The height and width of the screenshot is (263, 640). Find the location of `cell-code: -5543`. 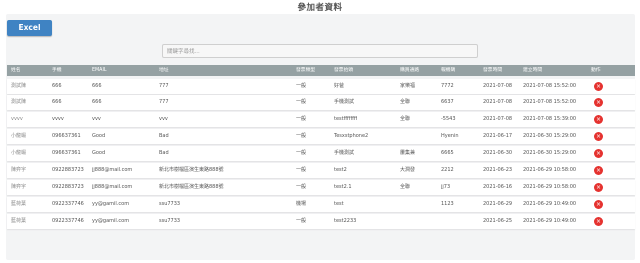

cell-code: -5543 is located at coordinates (448, 119).